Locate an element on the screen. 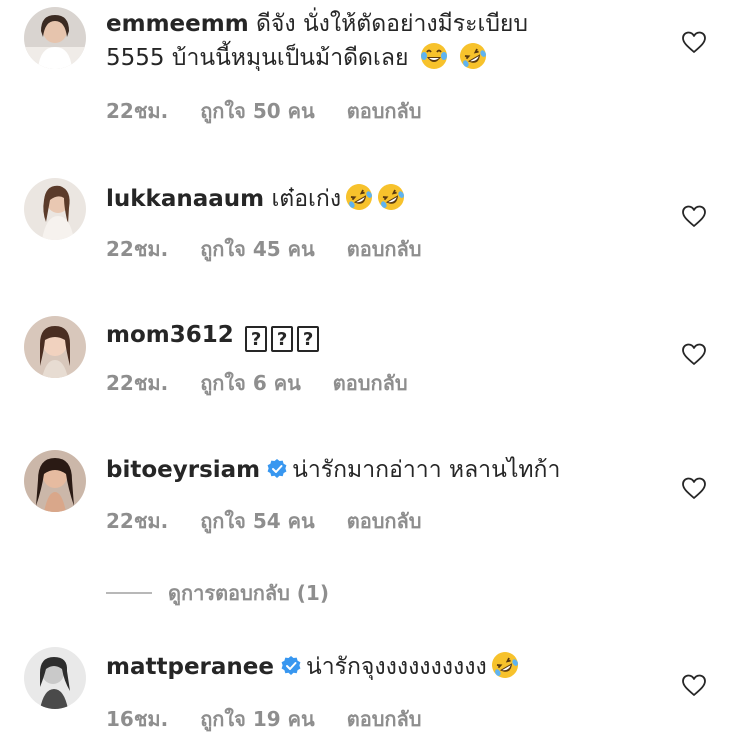 The height and width of the screenshot is (737, 750). comment-meta: 22ชม. ถูกใจ 45 คน ตอบกลับ is located at coordinates (279, 249).